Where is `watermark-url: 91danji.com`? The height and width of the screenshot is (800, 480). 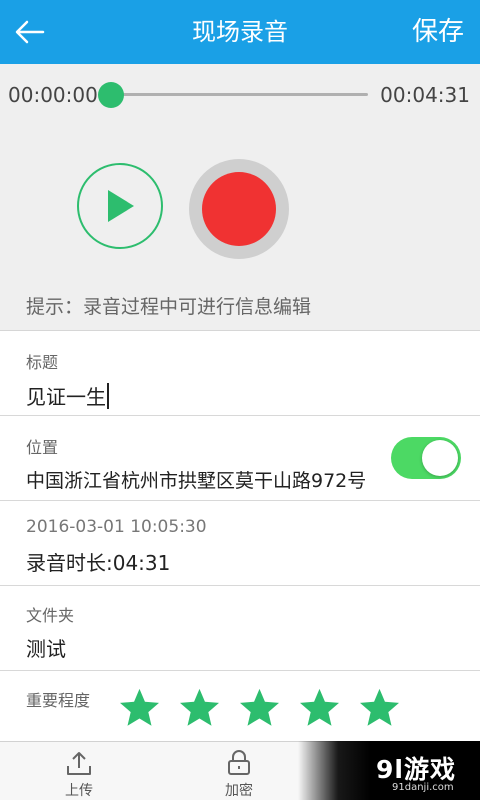
watermark-url: 91danji.com is located at coordinates (423, 787).